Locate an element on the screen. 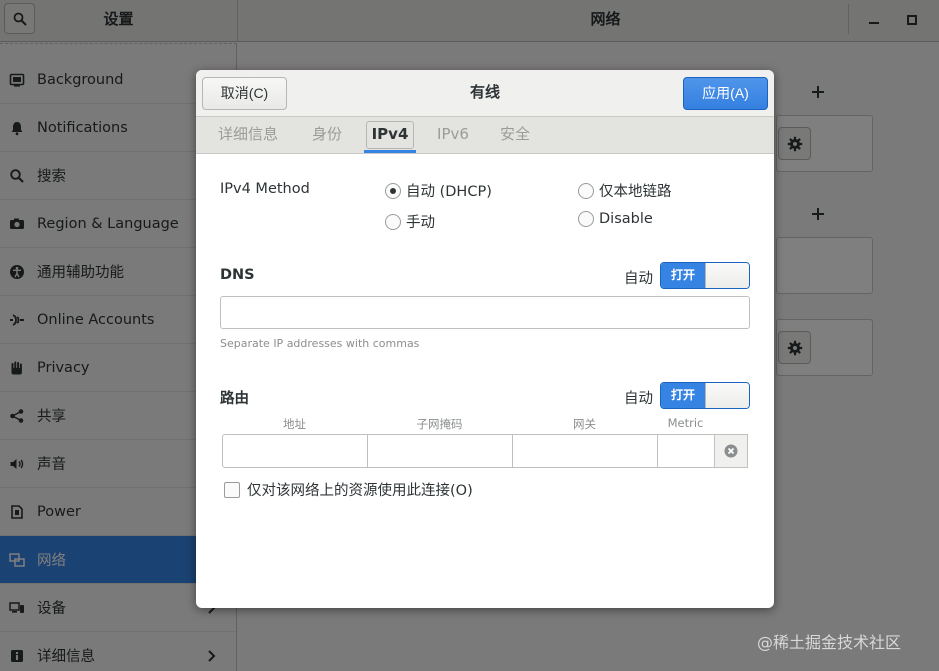  dns-auto-label: 自动 is located at coordinates (638, 279).